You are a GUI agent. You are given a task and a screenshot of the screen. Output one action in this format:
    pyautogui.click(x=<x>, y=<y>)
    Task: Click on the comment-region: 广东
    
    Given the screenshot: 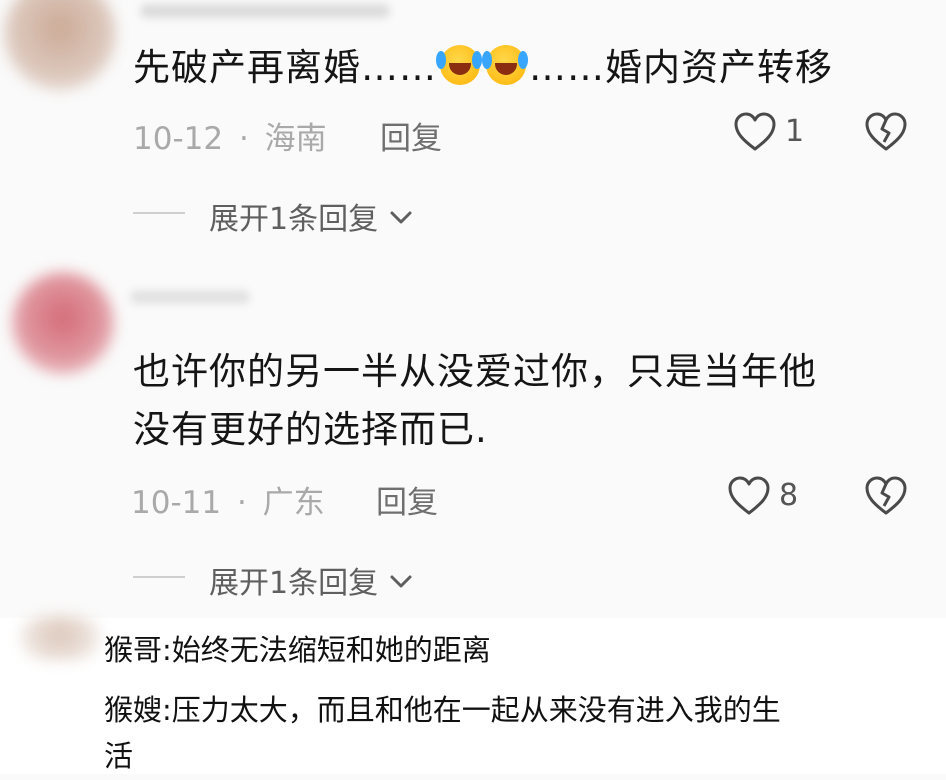 What is the action you would take?
    pyautogui.click(x=293, y=503)
    